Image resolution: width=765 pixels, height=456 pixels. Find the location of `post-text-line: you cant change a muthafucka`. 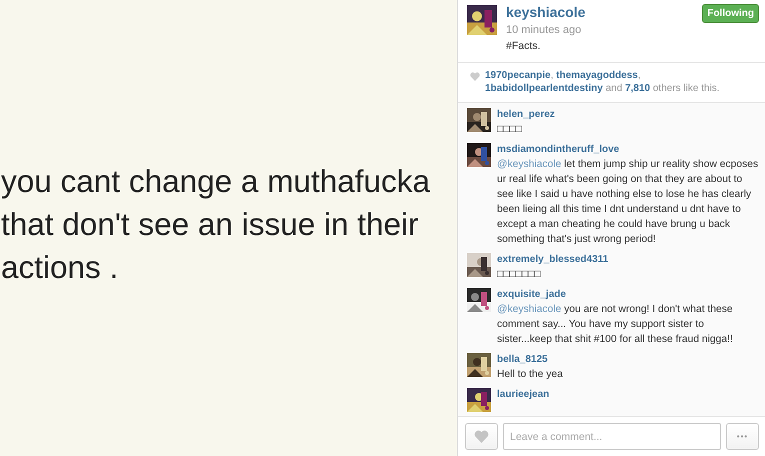

post-text-line: you cant change a muthafucka is located at coordinates (216, 181).